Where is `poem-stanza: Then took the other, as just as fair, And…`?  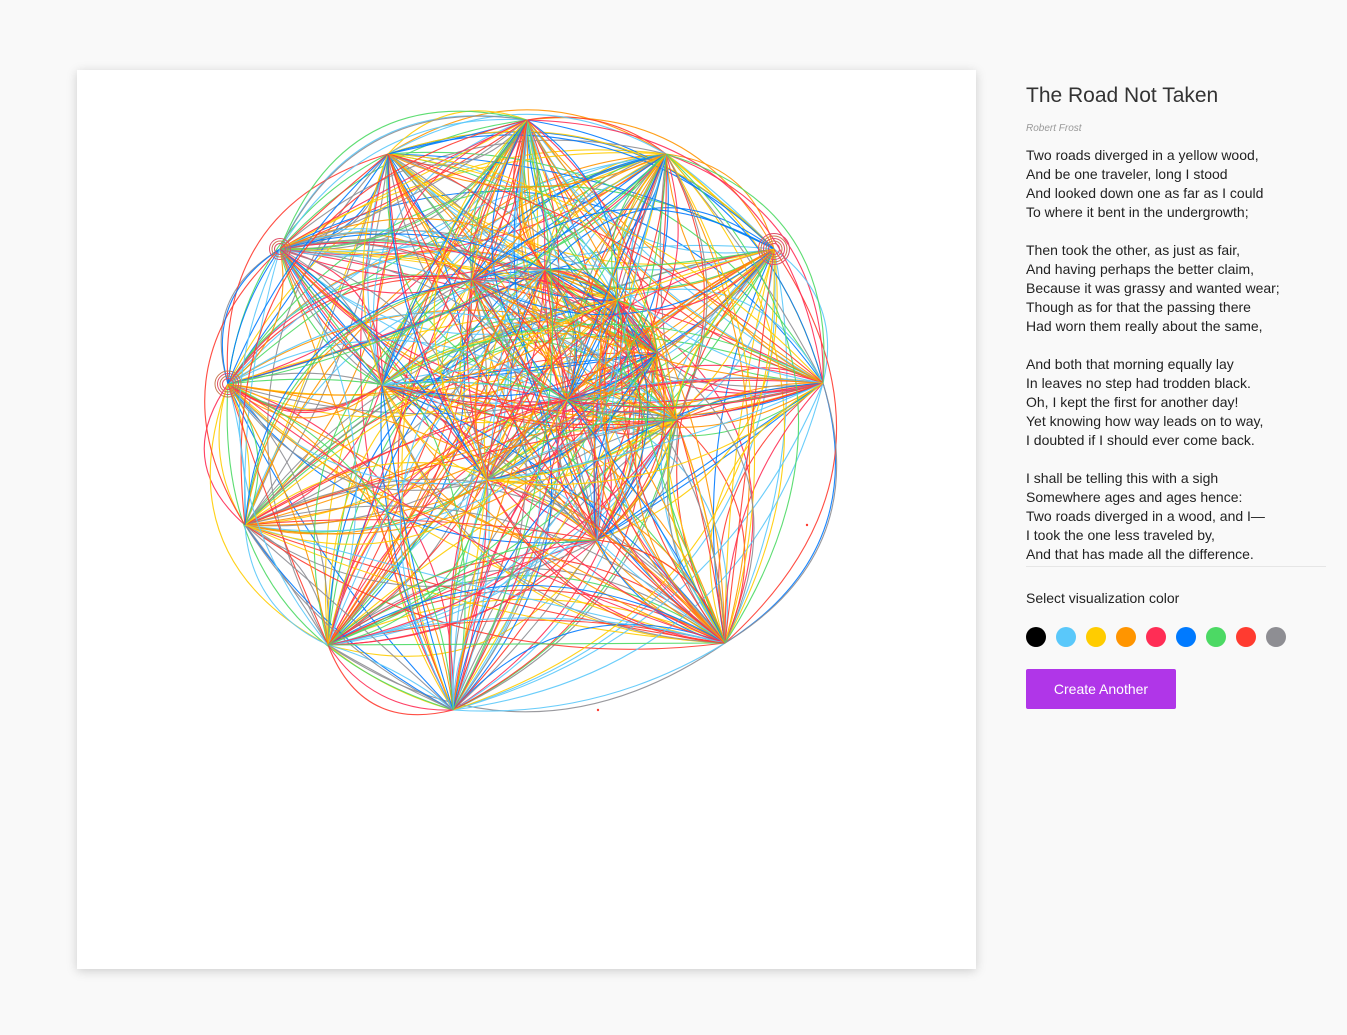 poem-stanza: Then took the other, as just as fair, And… is located at coordinates (1176, 288).